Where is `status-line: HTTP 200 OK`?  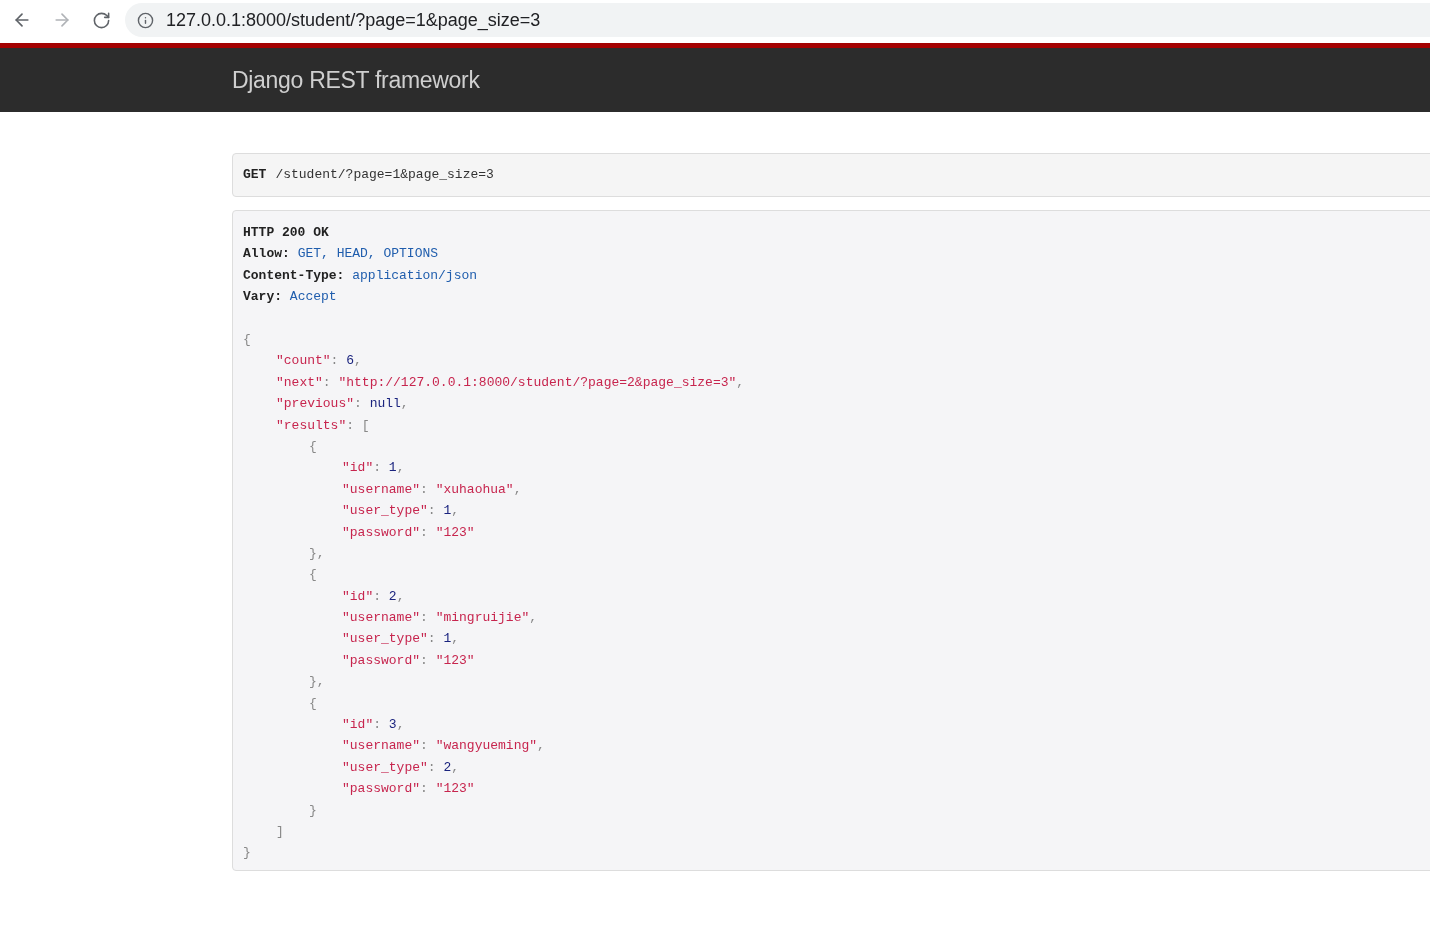
status-line: HTTP 200 OK is located at coordinates (286, 233).